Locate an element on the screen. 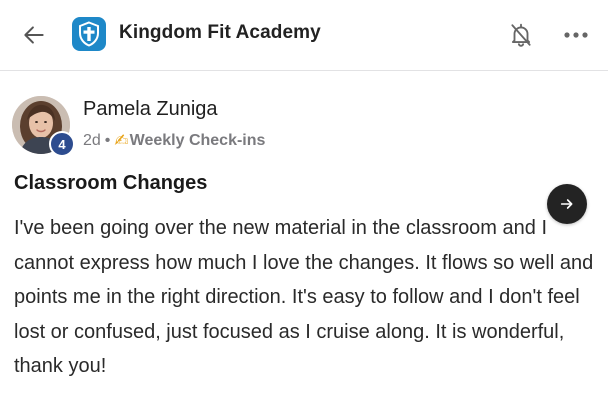 The width and height of the screenshot is (608, 406). next-post-button is located at coordinates (567, 204).